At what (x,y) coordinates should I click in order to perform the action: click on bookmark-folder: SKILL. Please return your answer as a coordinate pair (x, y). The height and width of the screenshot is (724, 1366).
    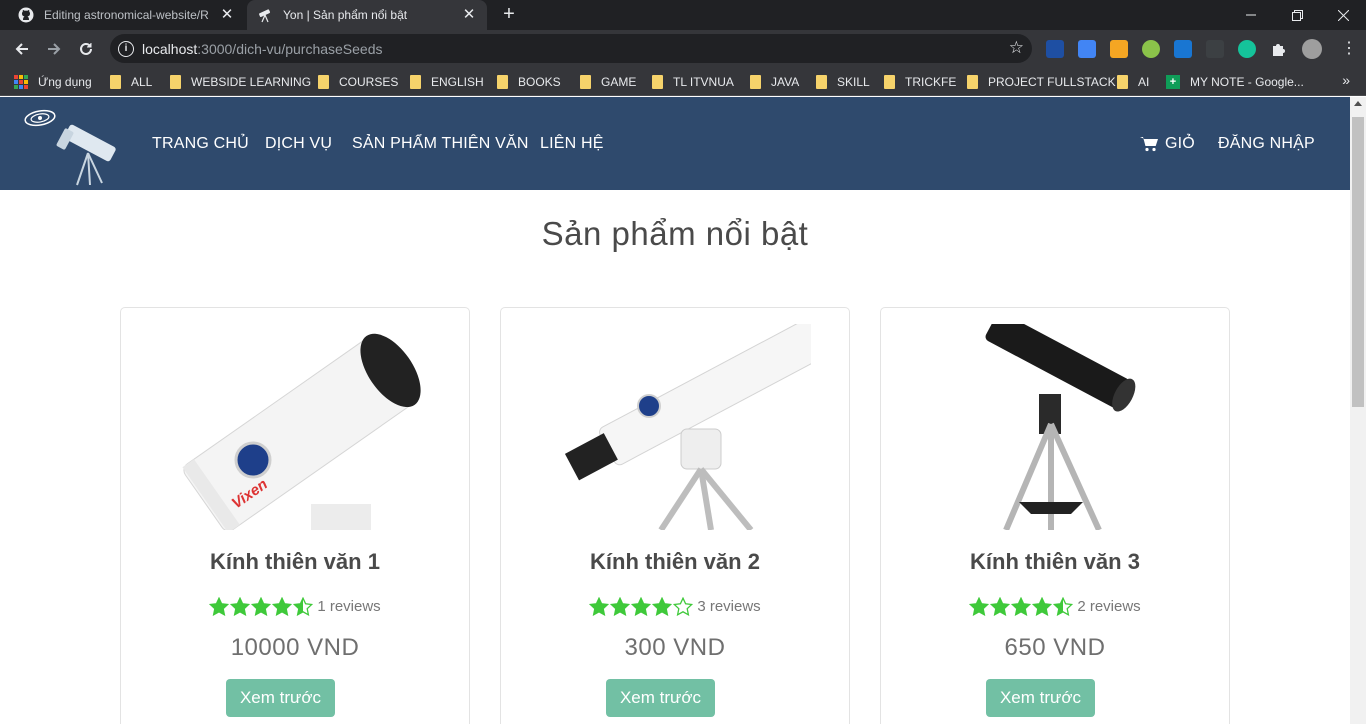
    Looking at the image, I should click on (843, 82).